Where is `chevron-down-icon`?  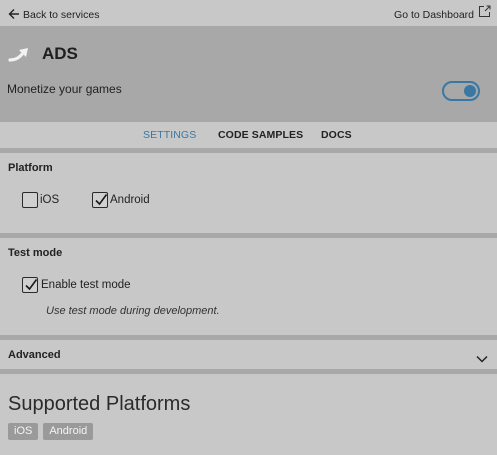
chevron-down-icon is located at coordinates (482, 359).